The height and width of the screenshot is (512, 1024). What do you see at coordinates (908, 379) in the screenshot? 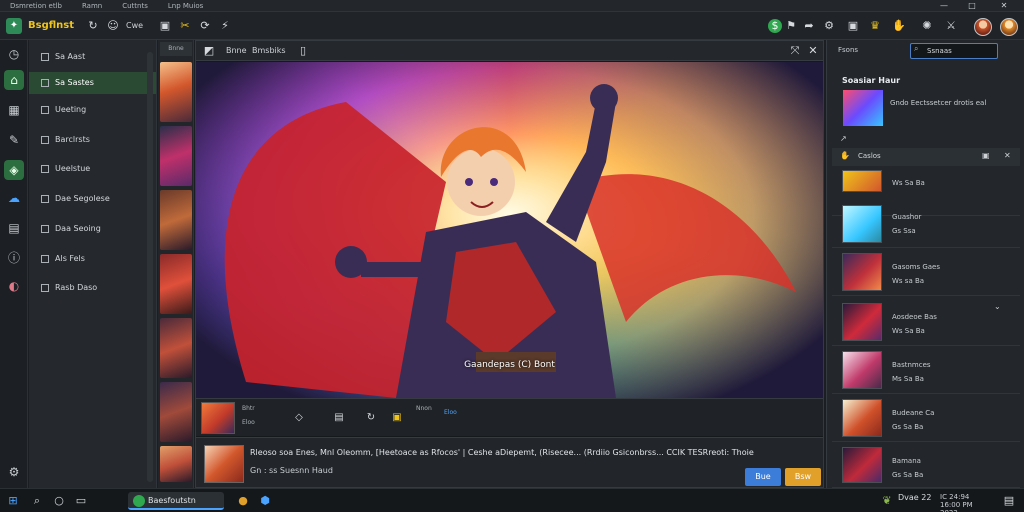
I see `item-meta: Ms Sa Ba` at bounding box center [908, 379].